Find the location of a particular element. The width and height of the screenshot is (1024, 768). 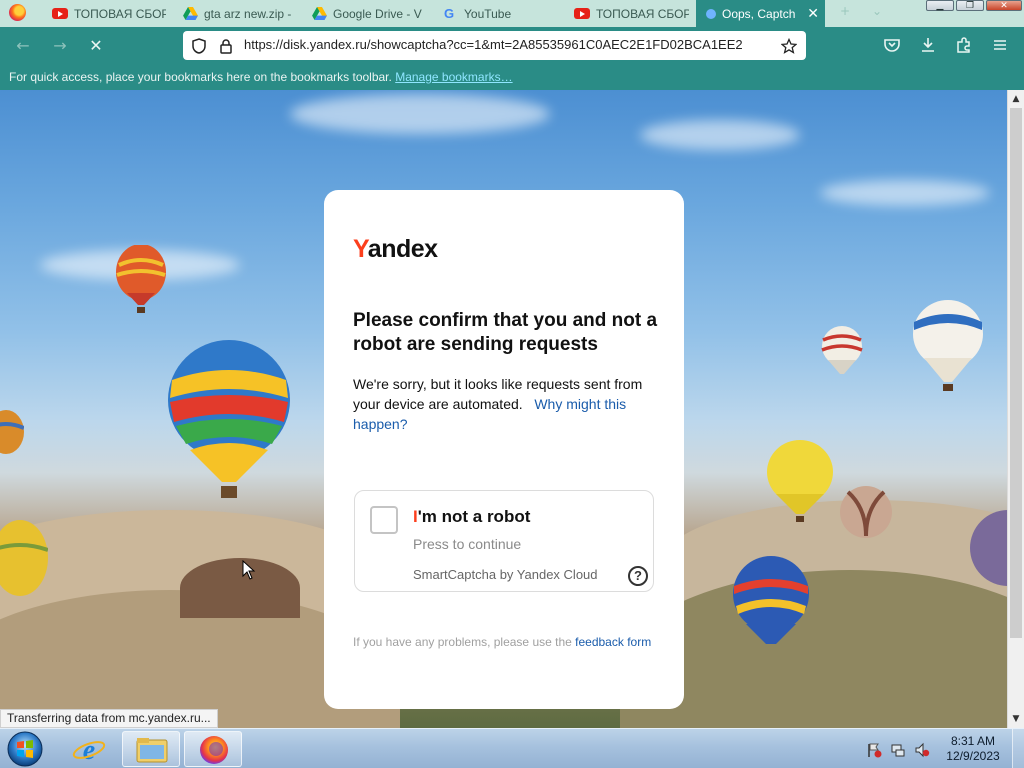

svg-text: e is located at coordinates (89, 750).